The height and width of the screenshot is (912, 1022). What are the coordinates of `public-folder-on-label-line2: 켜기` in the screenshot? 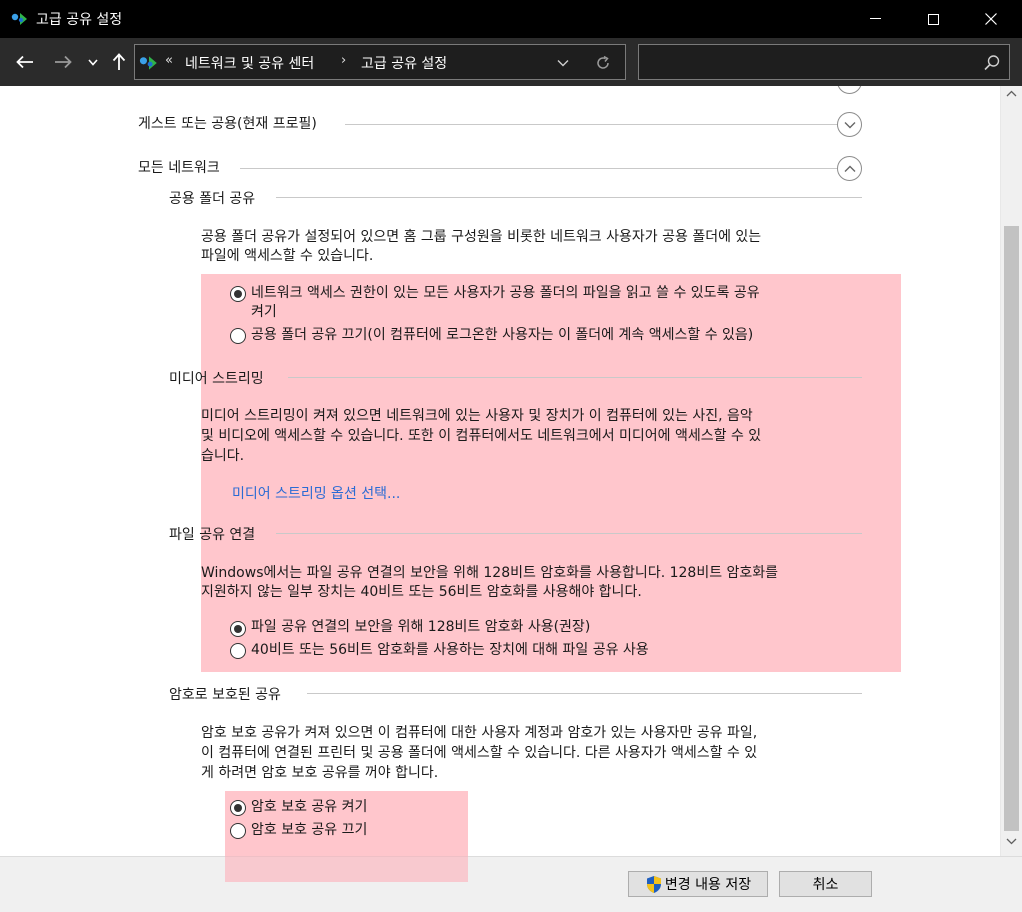 It's located at (264, 312).